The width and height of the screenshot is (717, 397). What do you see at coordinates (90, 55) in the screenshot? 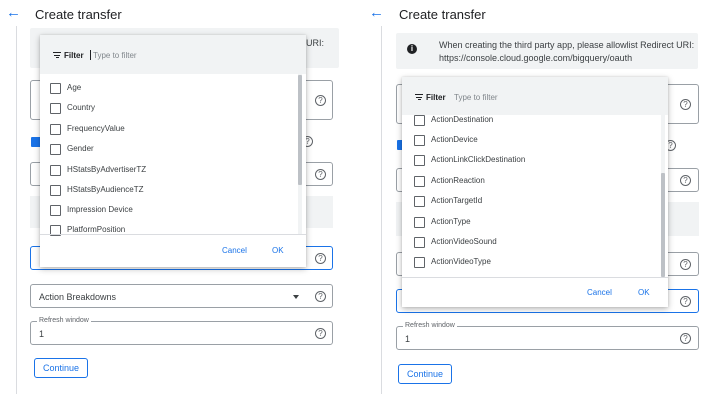
I see `text-cursor` at bounding box center [90, 55].